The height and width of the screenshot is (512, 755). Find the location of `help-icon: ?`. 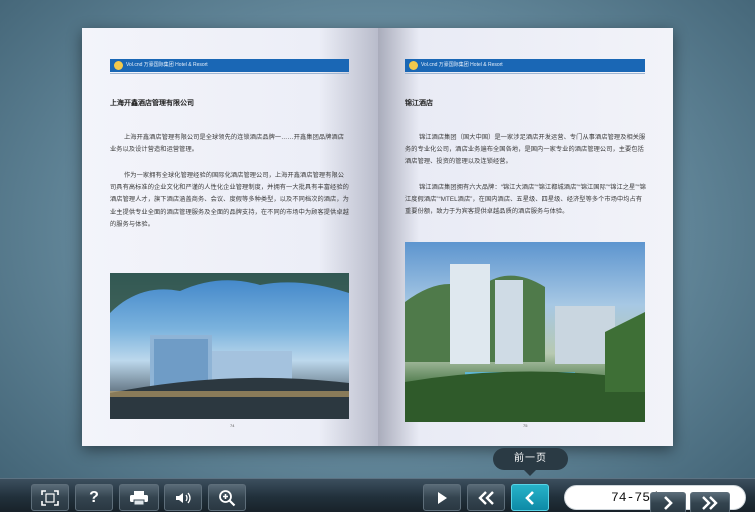

help-icon: ? is located at coordinates (94, 497).